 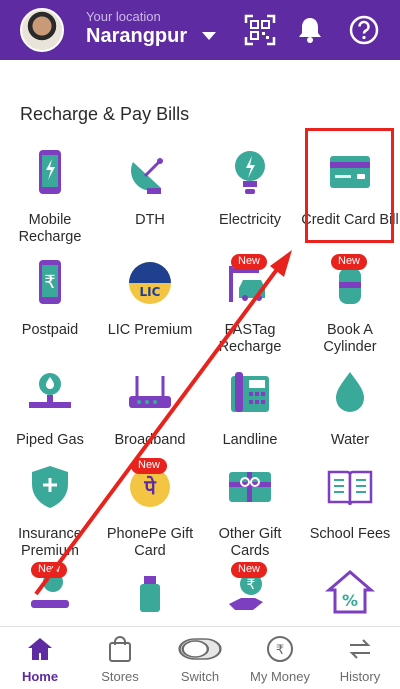 I want to click on tile-usb, so click(x=150, y=596).